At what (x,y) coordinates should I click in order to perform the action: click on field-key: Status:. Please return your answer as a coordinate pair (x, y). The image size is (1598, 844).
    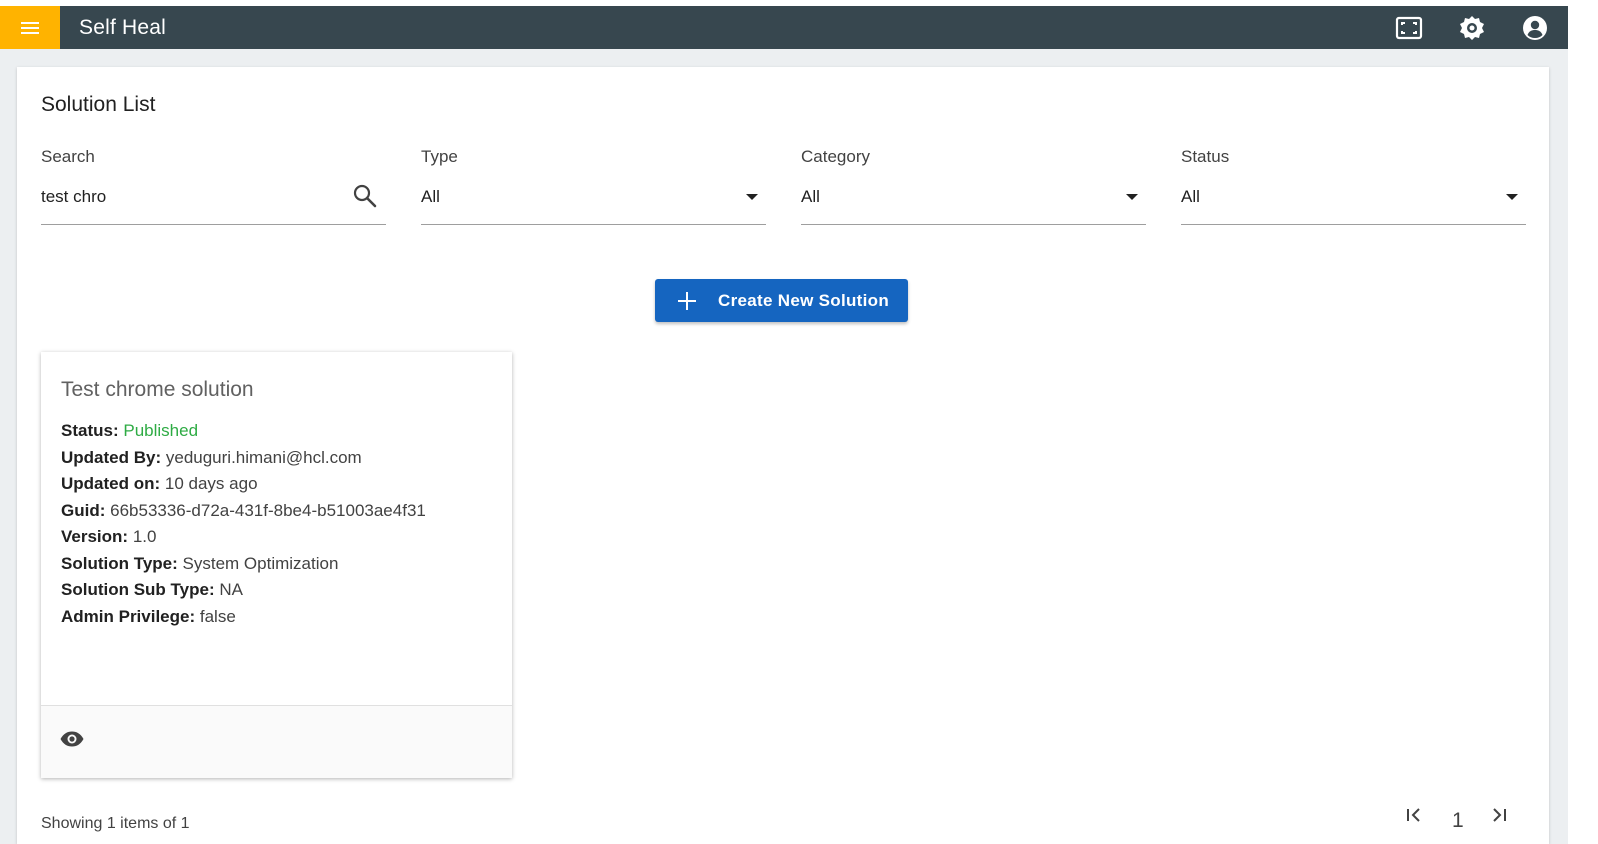
    Looking at the image, I should click on (90, 430).